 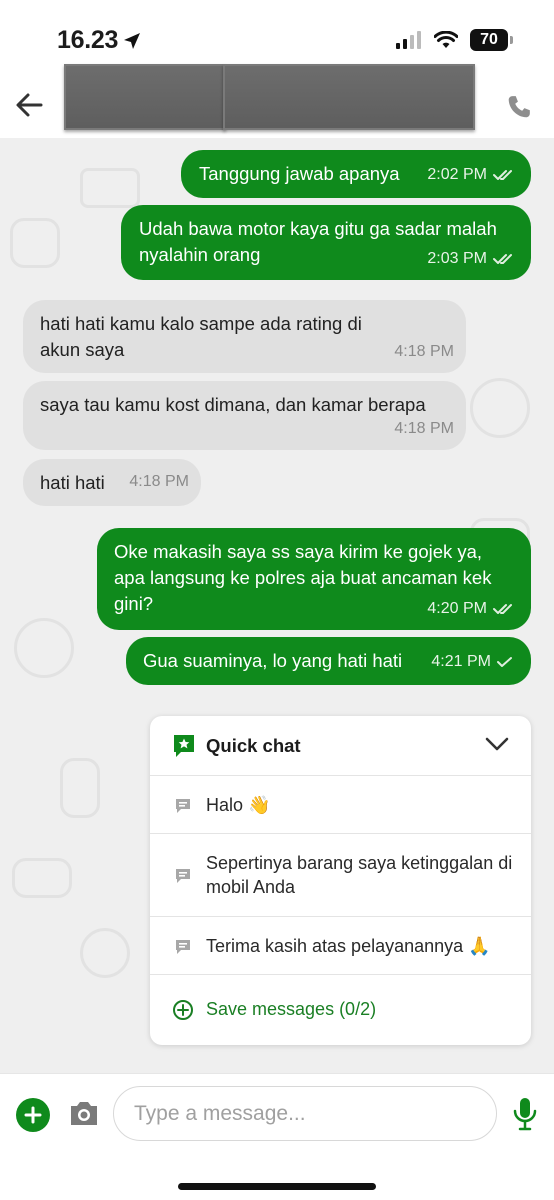 I want to click on battery-icon: 70, so click(x=491, y=40).